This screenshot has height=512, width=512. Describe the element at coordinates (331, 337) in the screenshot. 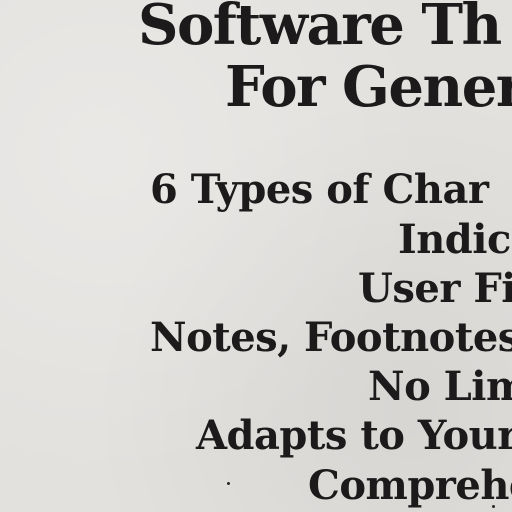

I see `feature-line-4: Notes, Footnotes` at that location.